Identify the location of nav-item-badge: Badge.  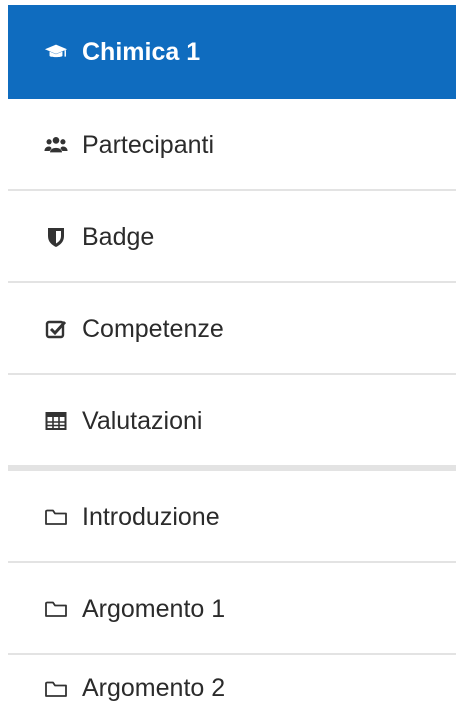
(232, 238).